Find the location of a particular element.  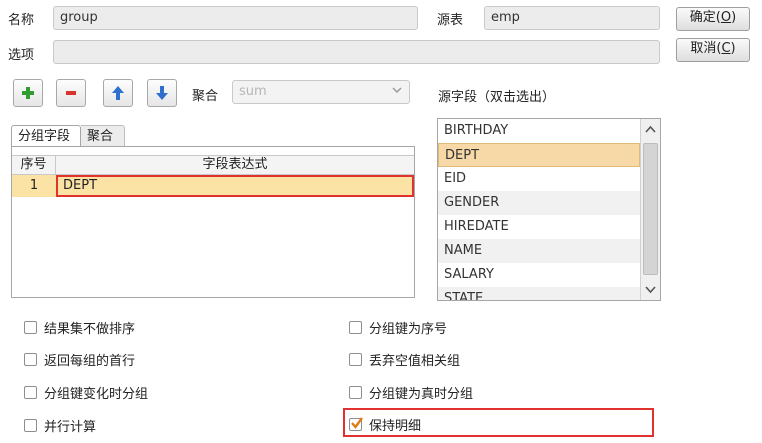

grid-cell-expression: DEPT is located at coordinates (235, 186).